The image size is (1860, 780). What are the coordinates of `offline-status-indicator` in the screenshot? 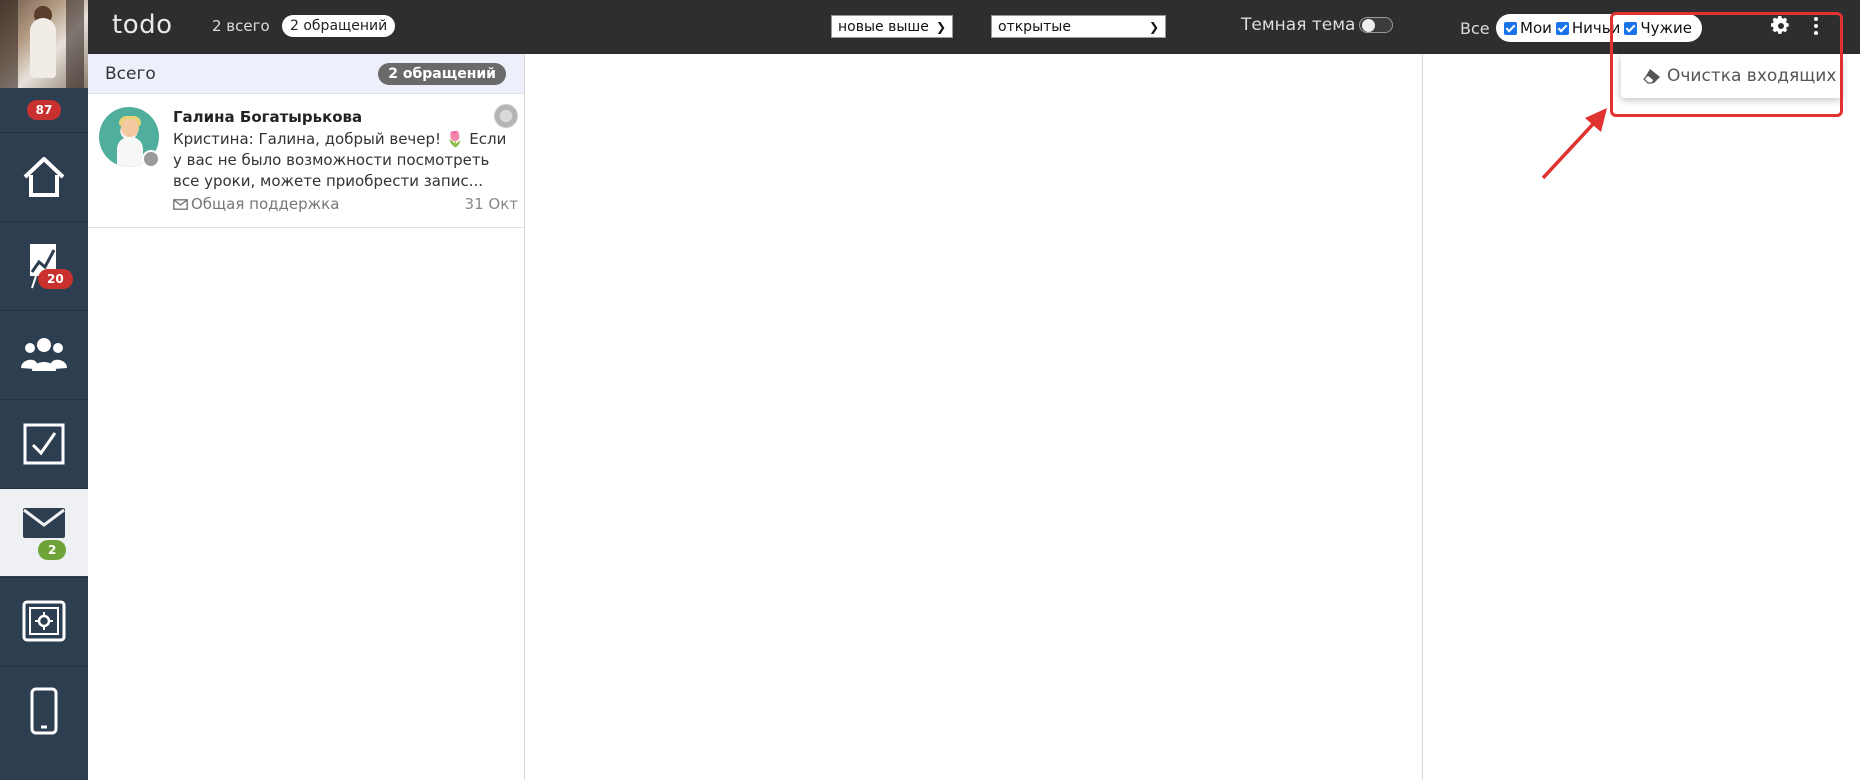 It's located at (151, 159).